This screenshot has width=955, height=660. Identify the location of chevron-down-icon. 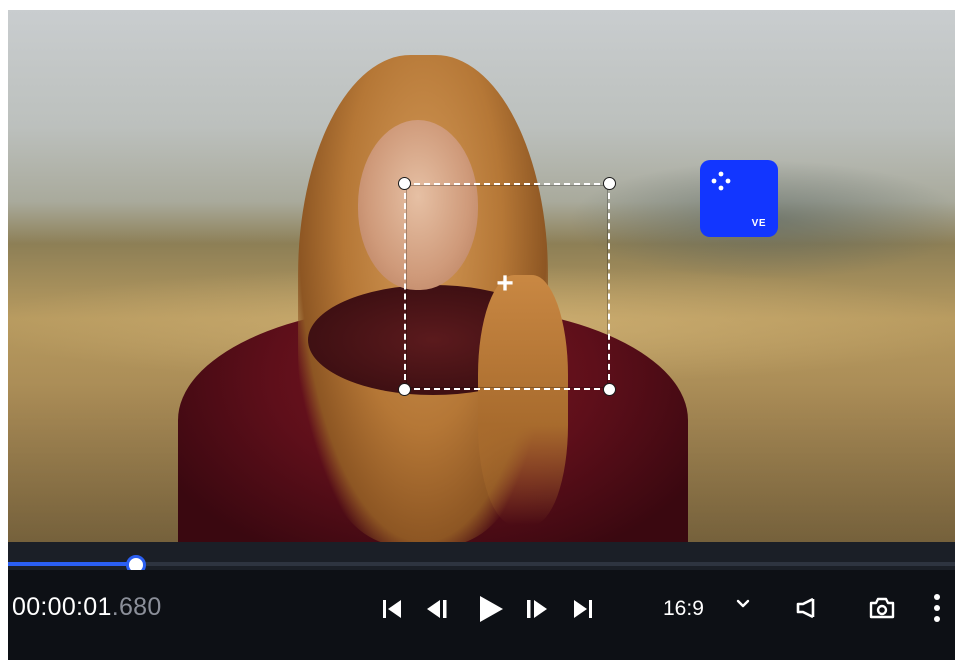
(743, 604).